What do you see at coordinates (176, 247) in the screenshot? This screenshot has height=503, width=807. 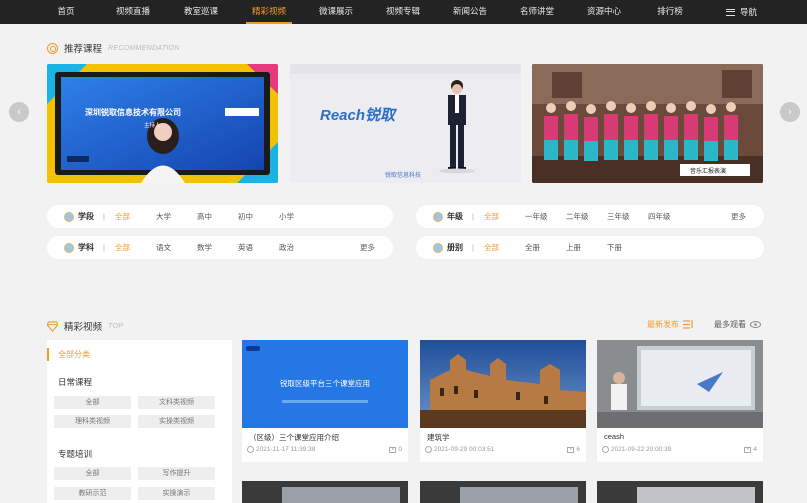 I see `filter-xueke-option: 语文` at bounding box center [176, 247].